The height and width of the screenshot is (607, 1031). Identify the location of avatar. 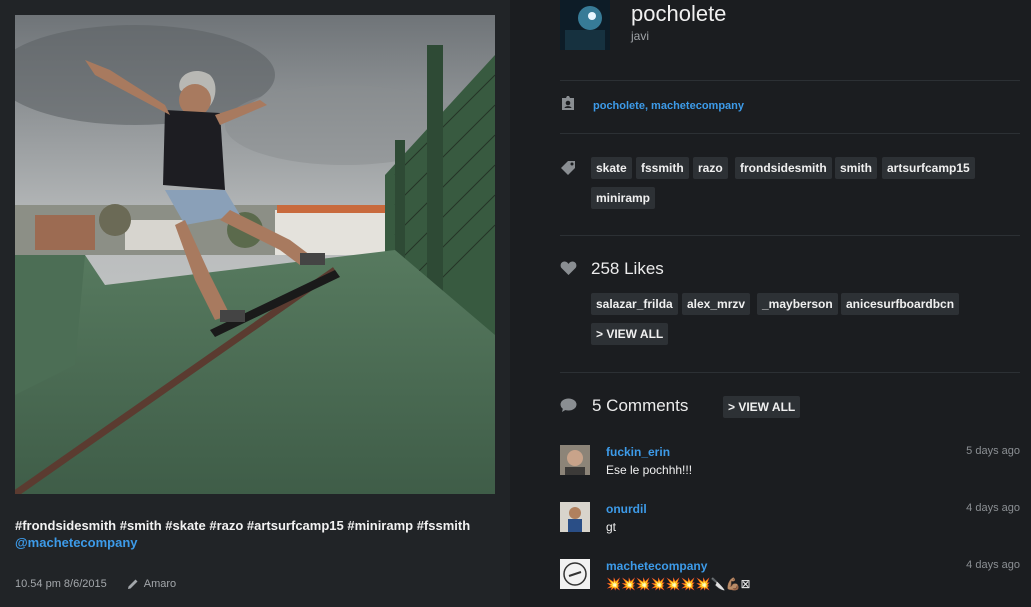
(585, 25).